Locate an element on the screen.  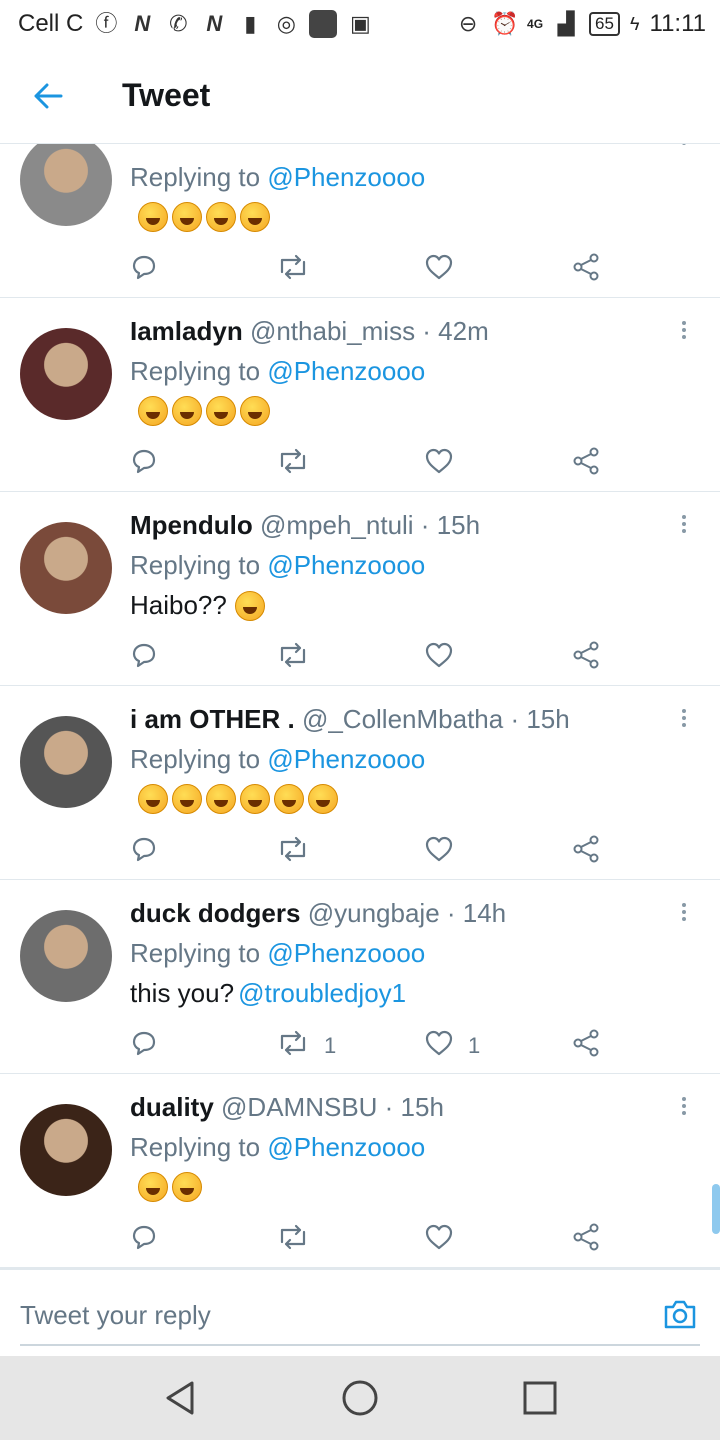
author-handle: @mpeh_ntuli · 15h is located at coordinates (370, 525).